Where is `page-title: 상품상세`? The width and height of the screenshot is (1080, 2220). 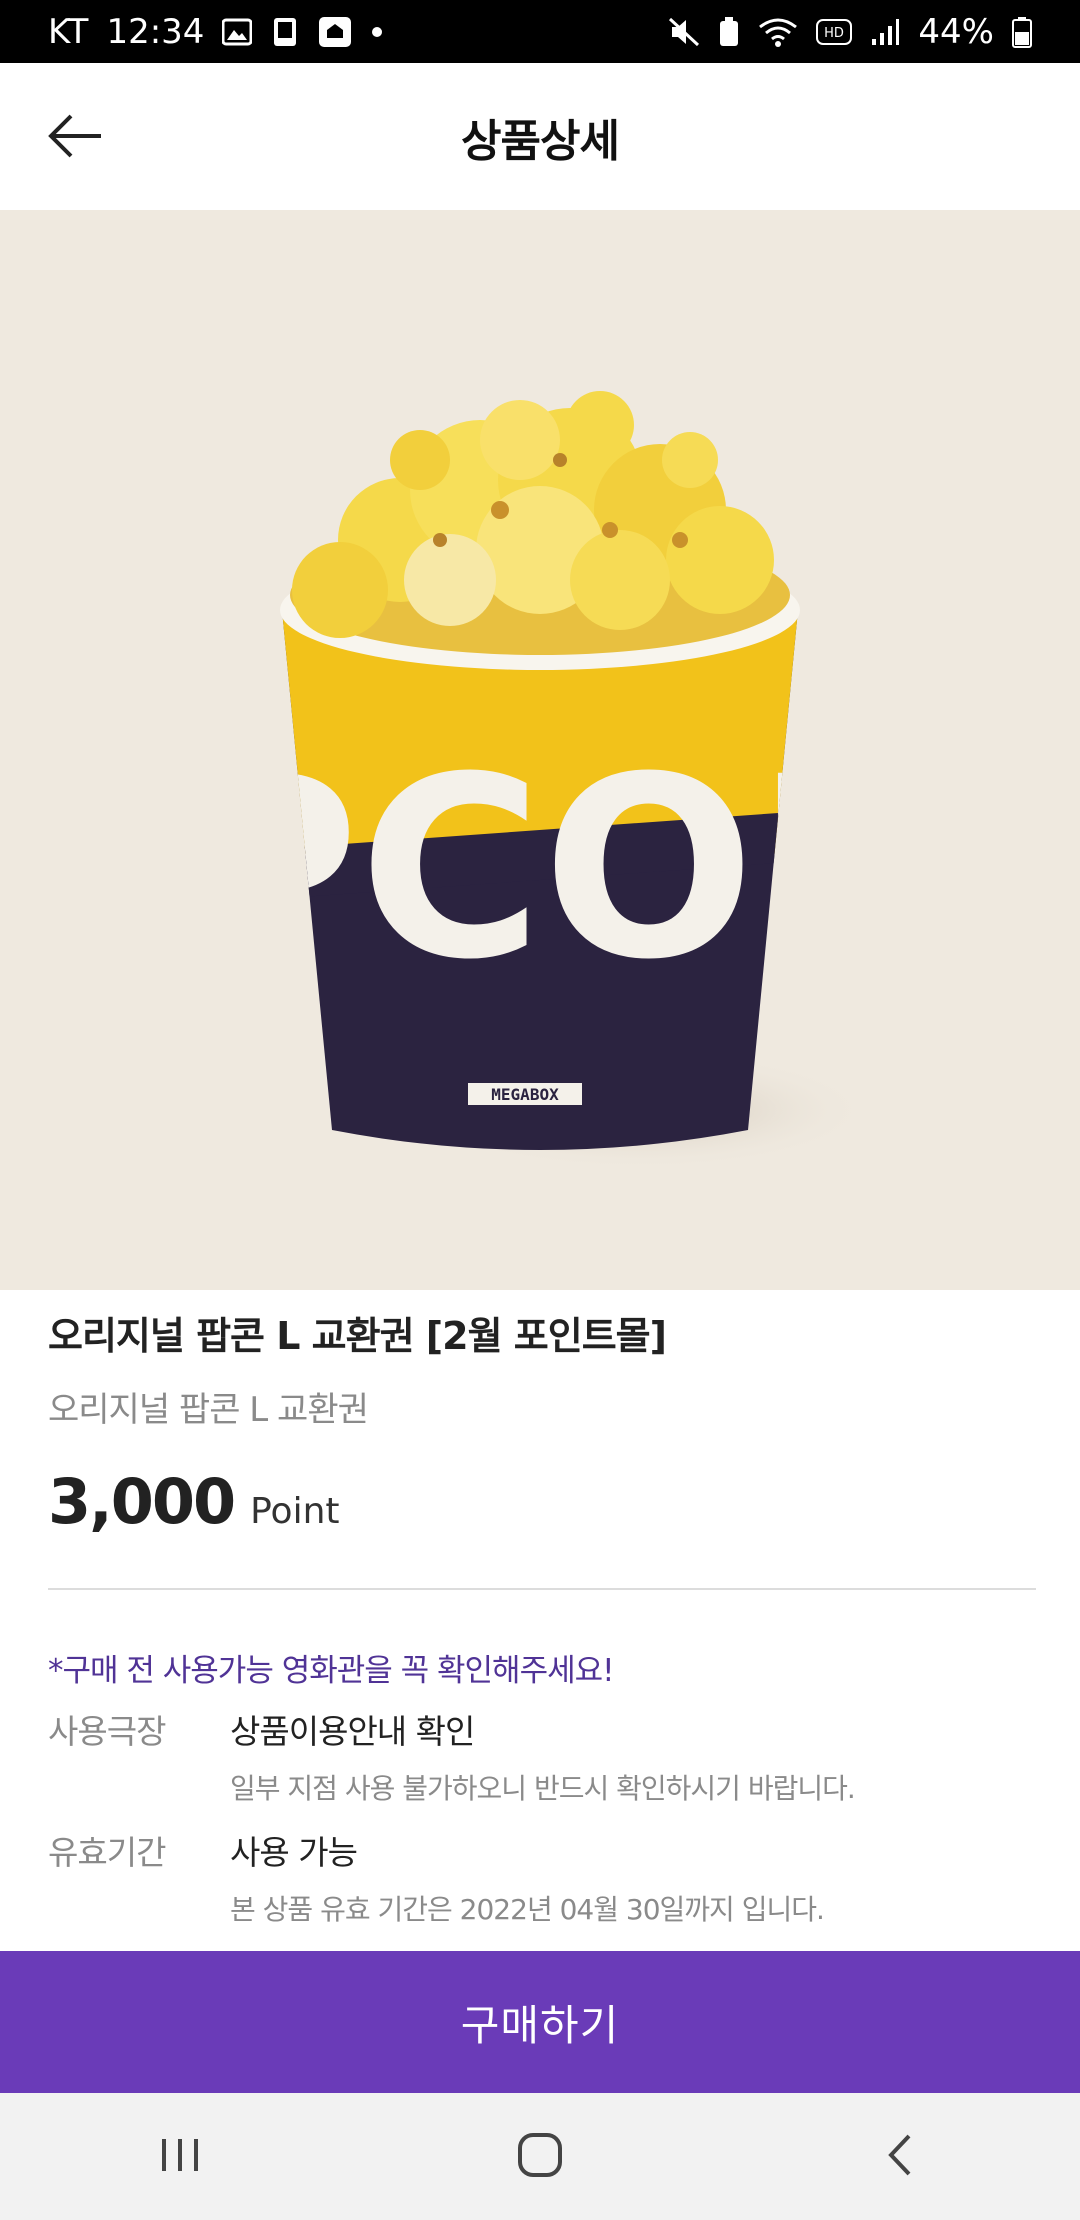
page-title: 상품상세 is located at coordinates (540, 141).